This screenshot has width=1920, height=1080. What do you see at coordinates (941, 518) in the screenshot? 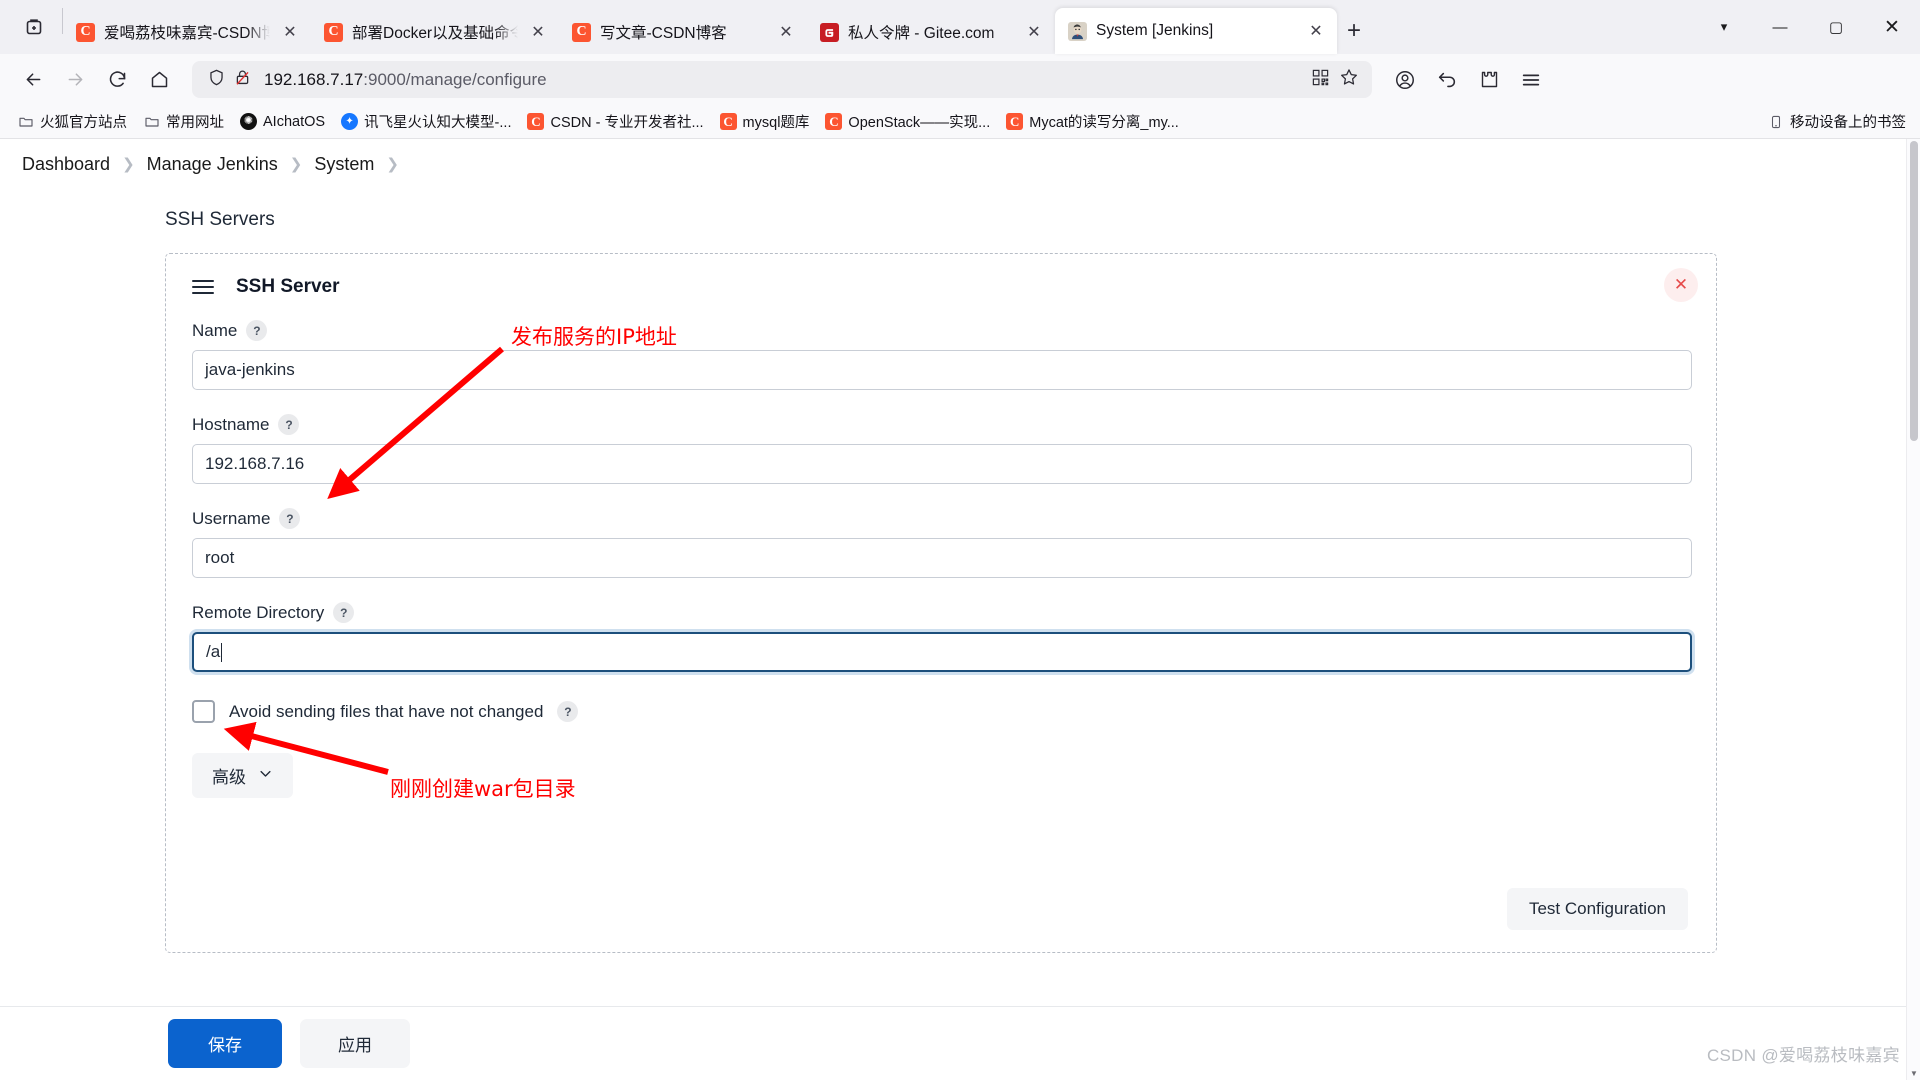
I see `field-label-username: Username ?` at bounding box center [941, 518].